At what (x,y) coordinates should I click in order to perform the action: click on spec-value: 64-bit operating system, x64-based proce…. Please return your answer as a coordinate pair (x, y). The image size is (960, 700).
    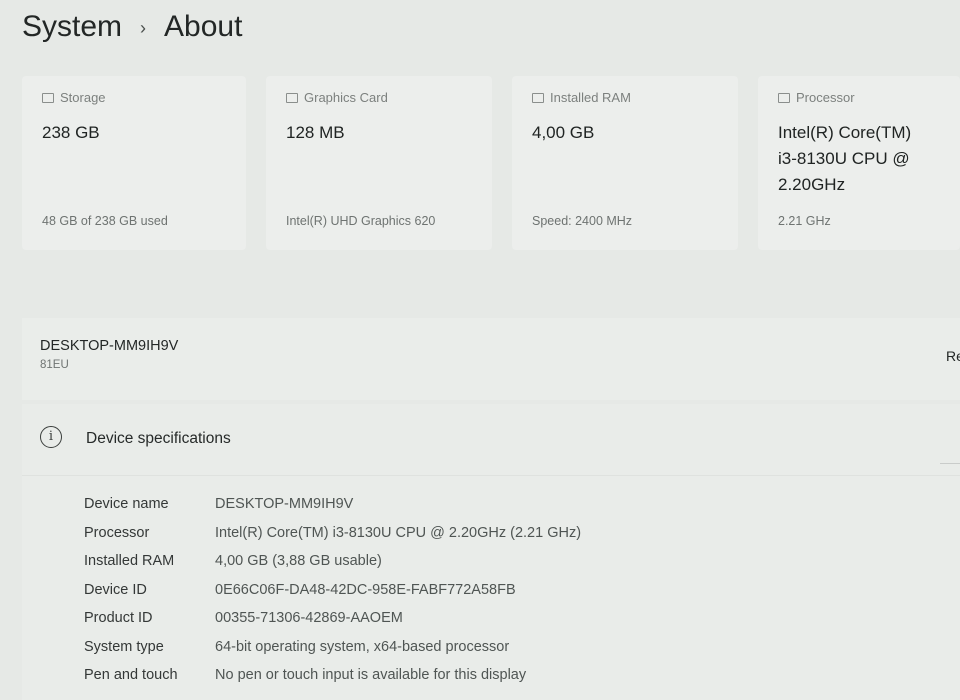
    Looking at the image, I should click on (362, 646).